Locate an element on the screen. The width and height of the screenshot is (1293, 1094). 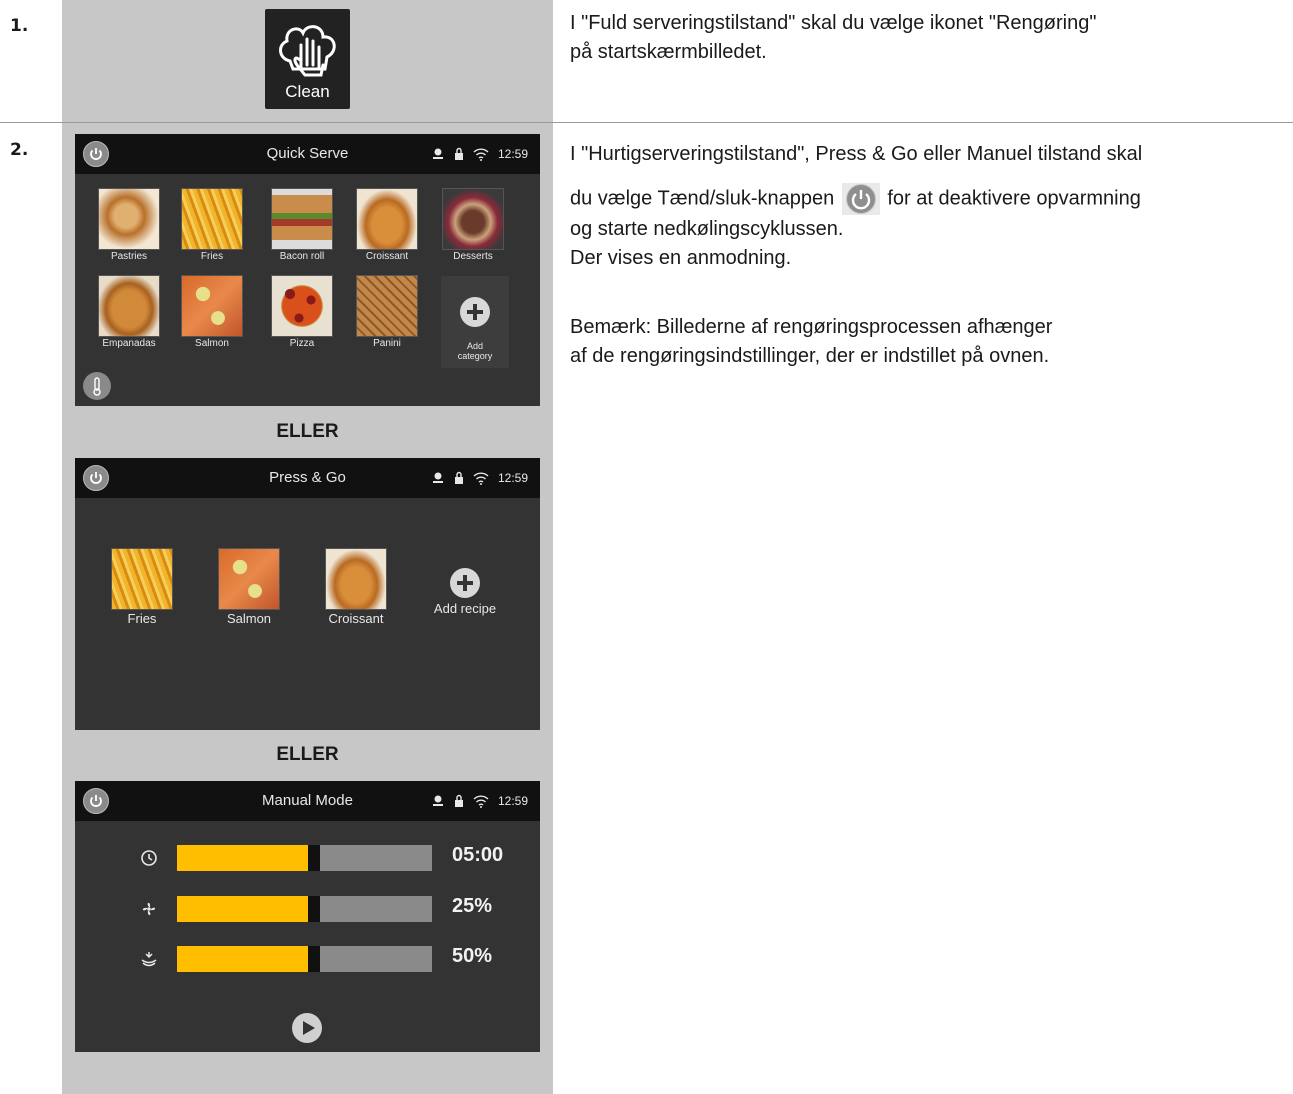
tile-label: Bacon roll is located at coordinates (302, 256).